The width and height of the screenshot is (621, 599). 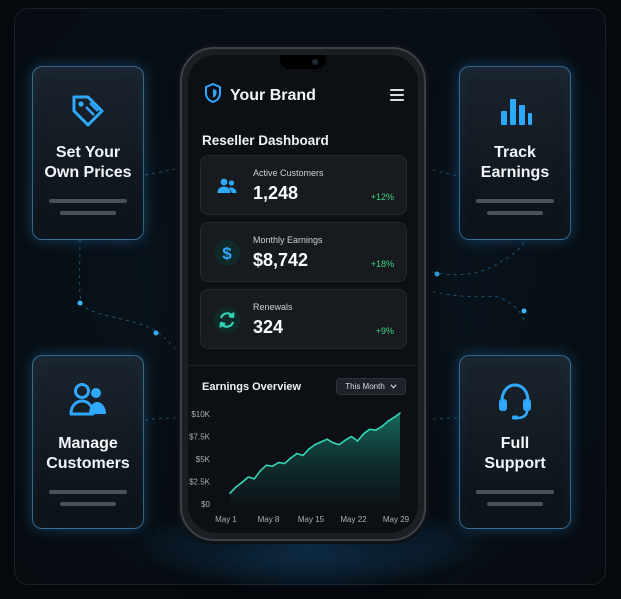 I want to click on bar-chart-icon, so click(x=515, y=111).